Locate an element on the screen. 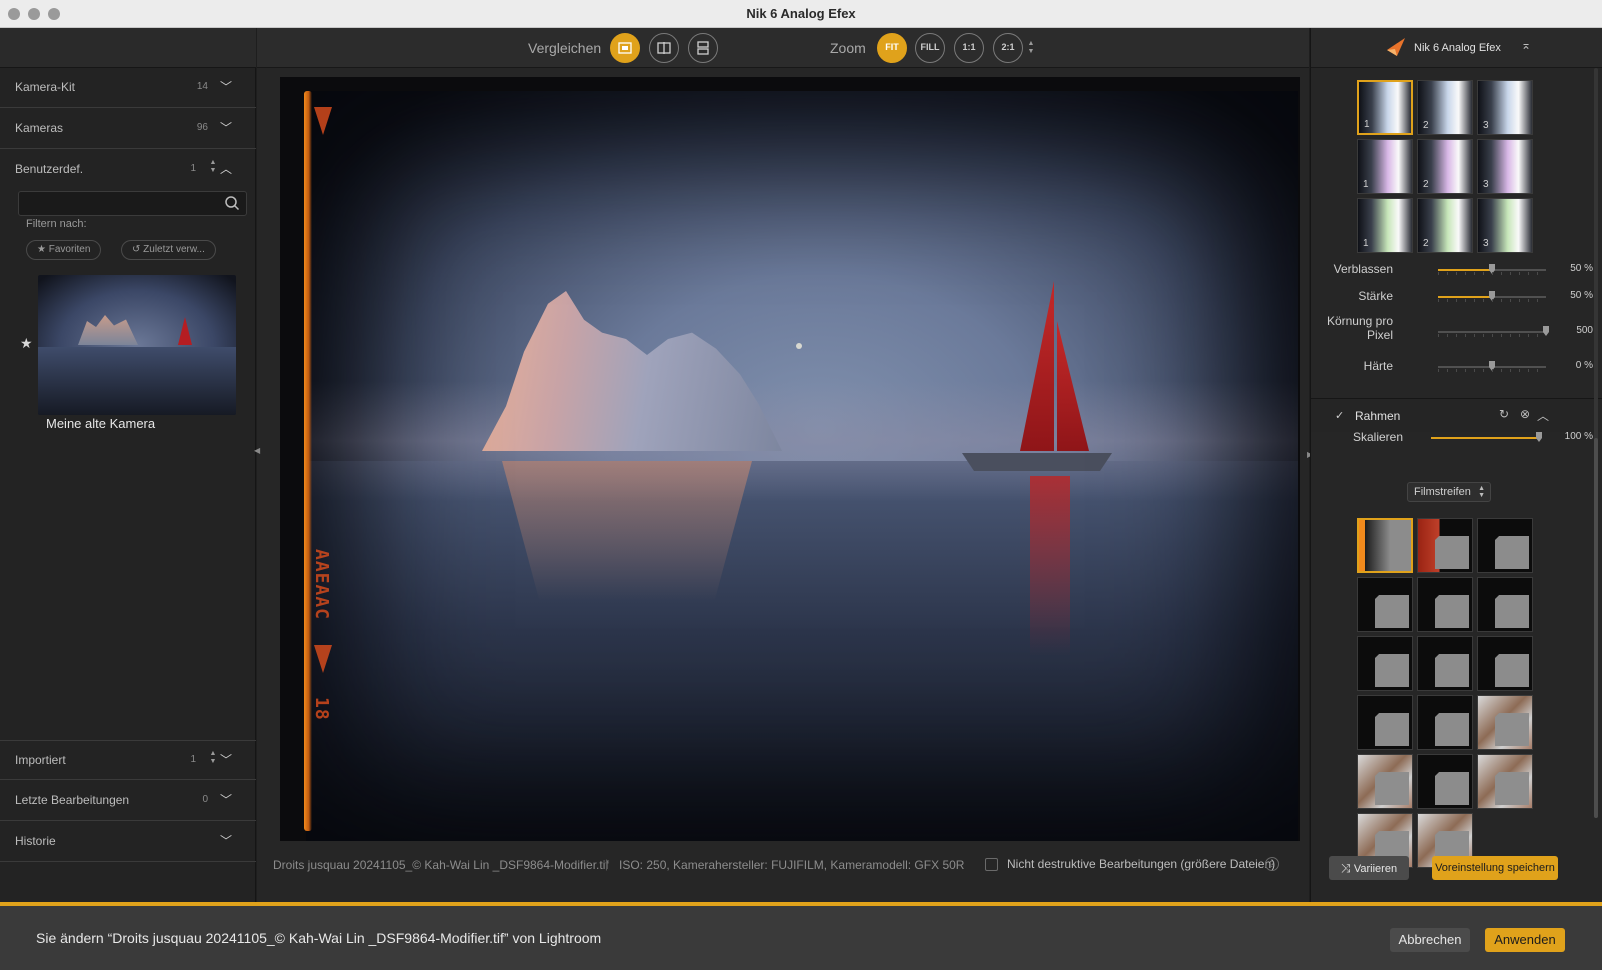  slider-1: Verblassen 50 % is located at coordinates (1456, 270).